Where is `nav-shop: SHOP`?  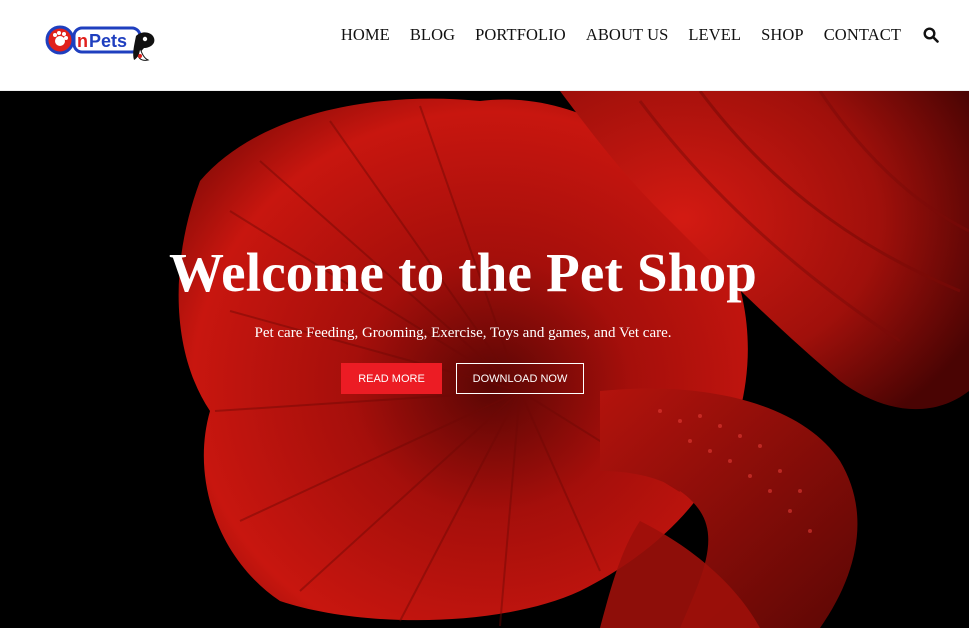 nav-shop: SHOP is located at coordinates (782, 35).